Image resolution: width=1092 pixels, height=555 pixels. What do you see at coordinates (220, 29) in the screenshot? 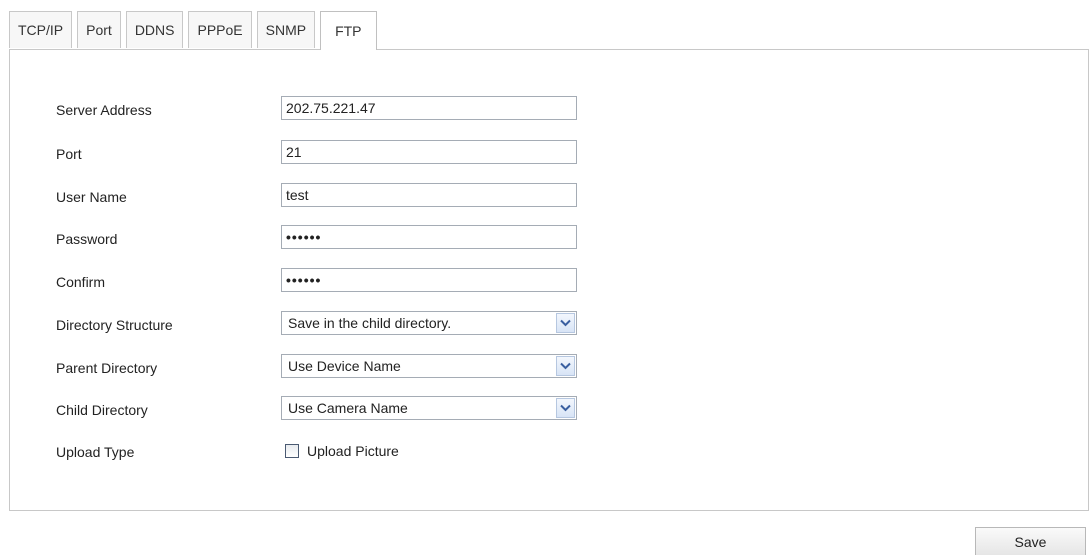
I see `tab-pppoe: PPPoE` at bounding box center [220, 29].